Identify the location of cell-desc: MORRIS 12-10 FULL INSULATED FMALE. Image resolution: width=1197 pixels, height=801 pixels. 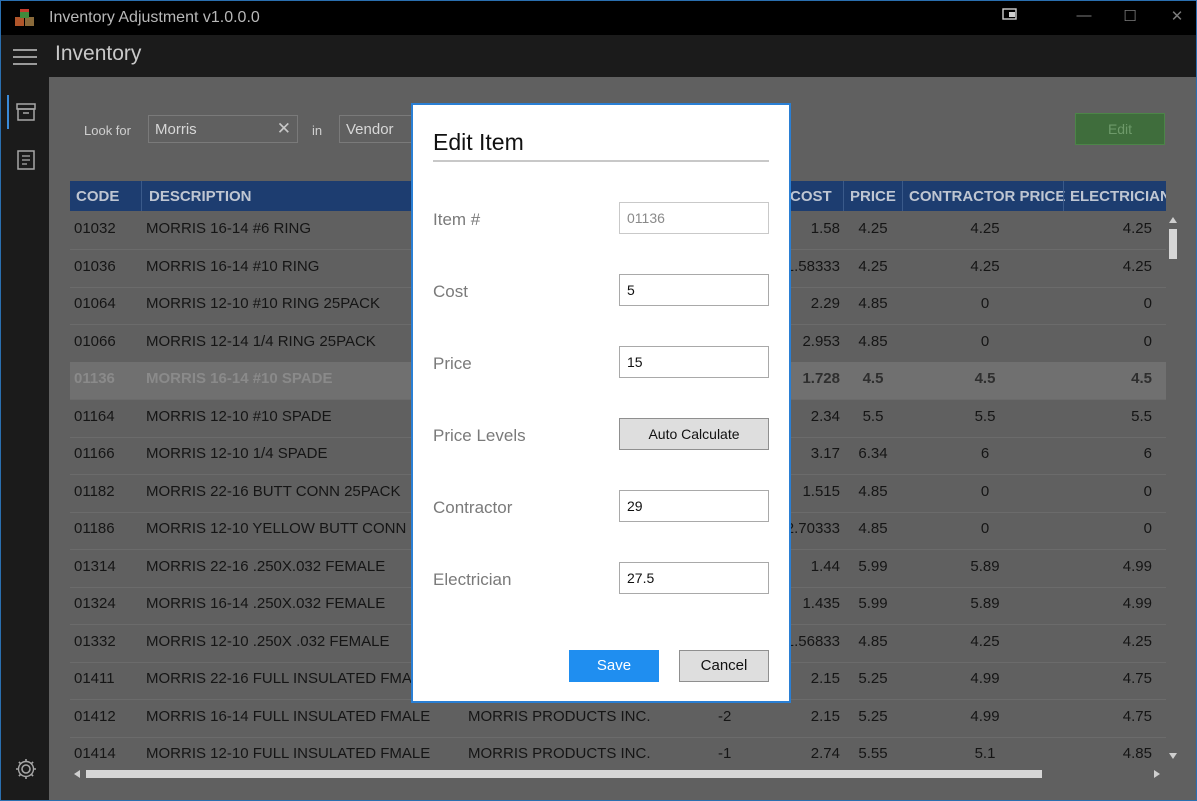
(288, 753).